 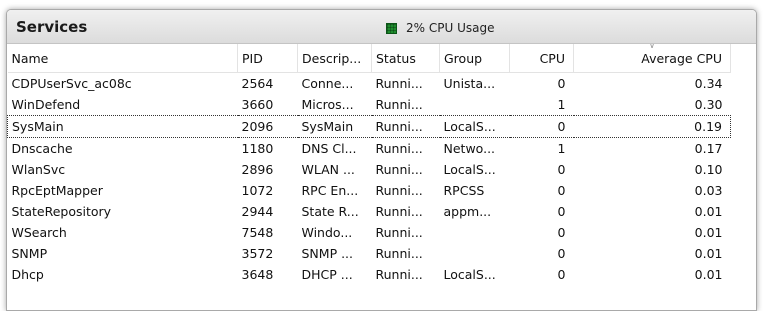 I want to click on column-header-average-cpu: ∨ Average CPU, so click(x=652, y=58).